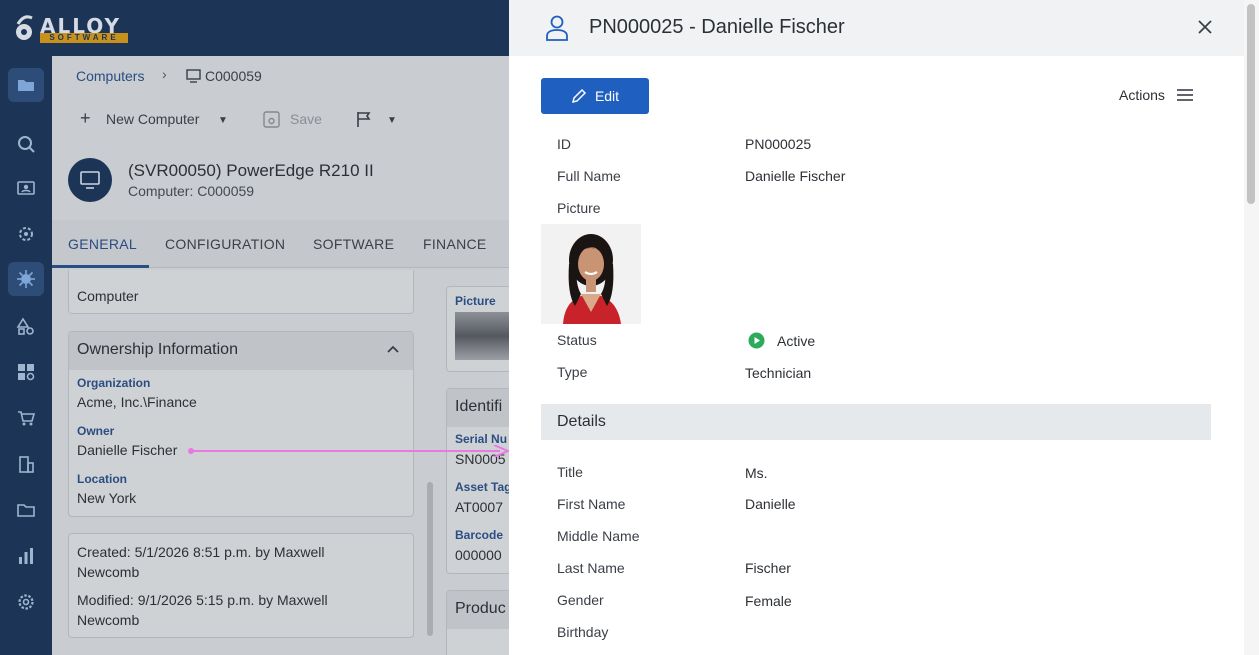 The image size is (1259, 655). I want to click on flag-icon, so click(364, 119).